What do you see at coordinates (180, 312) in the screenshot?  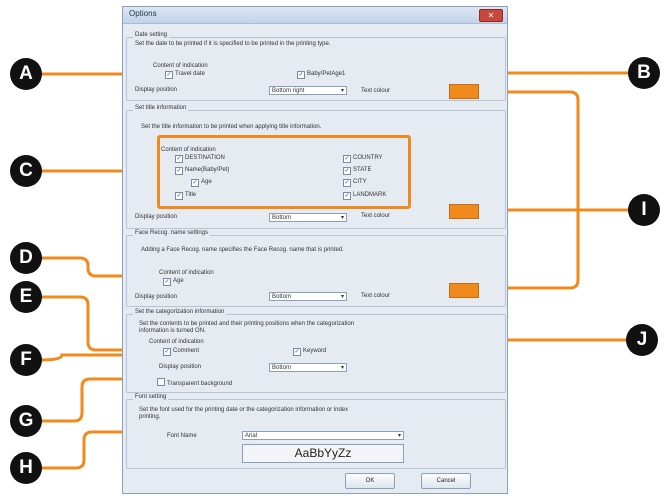 I see `cat-group-label: Set the categorization information` at bounding box center [180, 312].